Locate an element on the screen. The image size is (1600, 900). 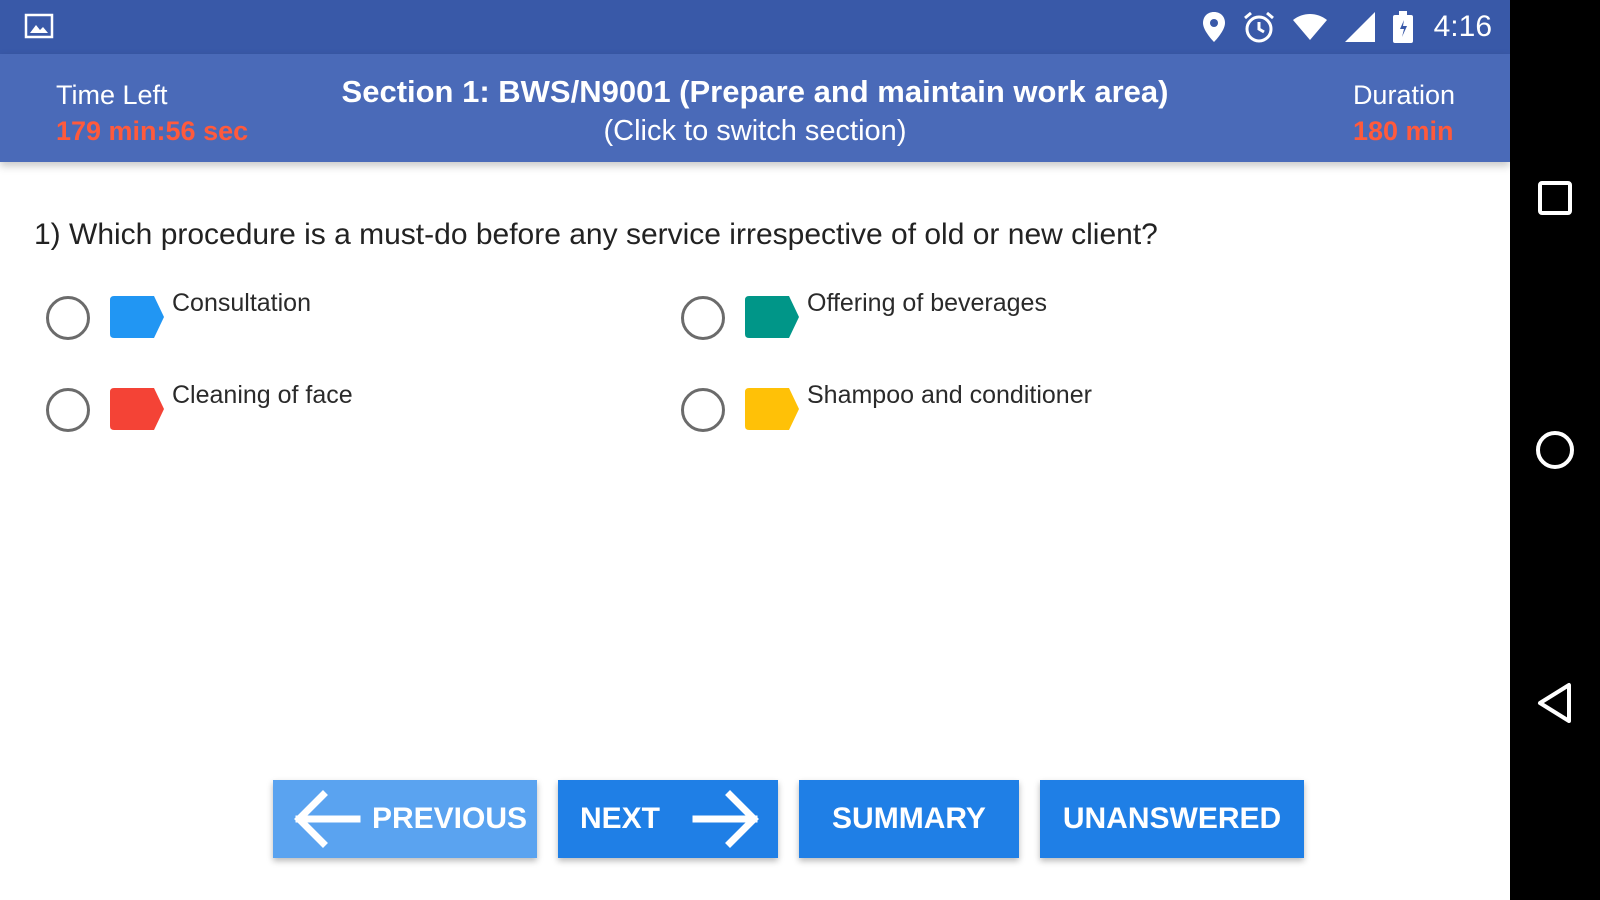
recents-button is located at coordinates (1555, 198).